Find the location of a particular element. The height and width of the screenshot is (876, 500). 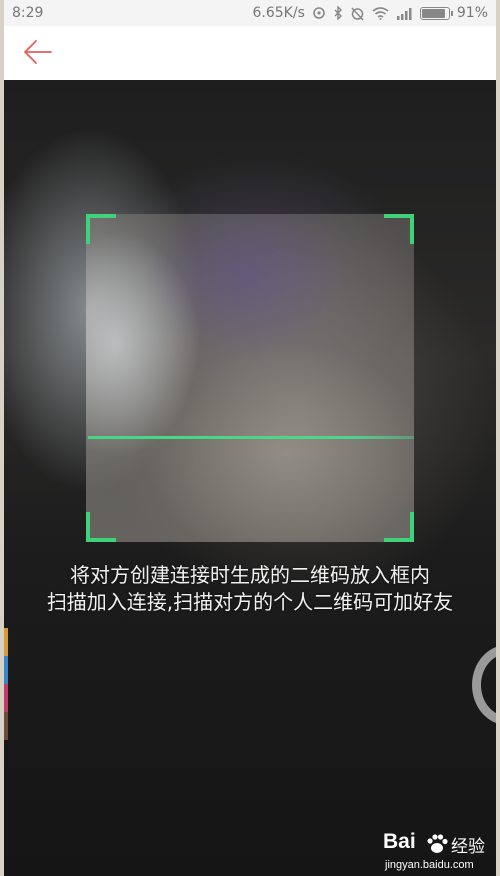

scan-corner-top-left is located at coordinates (101, 229).